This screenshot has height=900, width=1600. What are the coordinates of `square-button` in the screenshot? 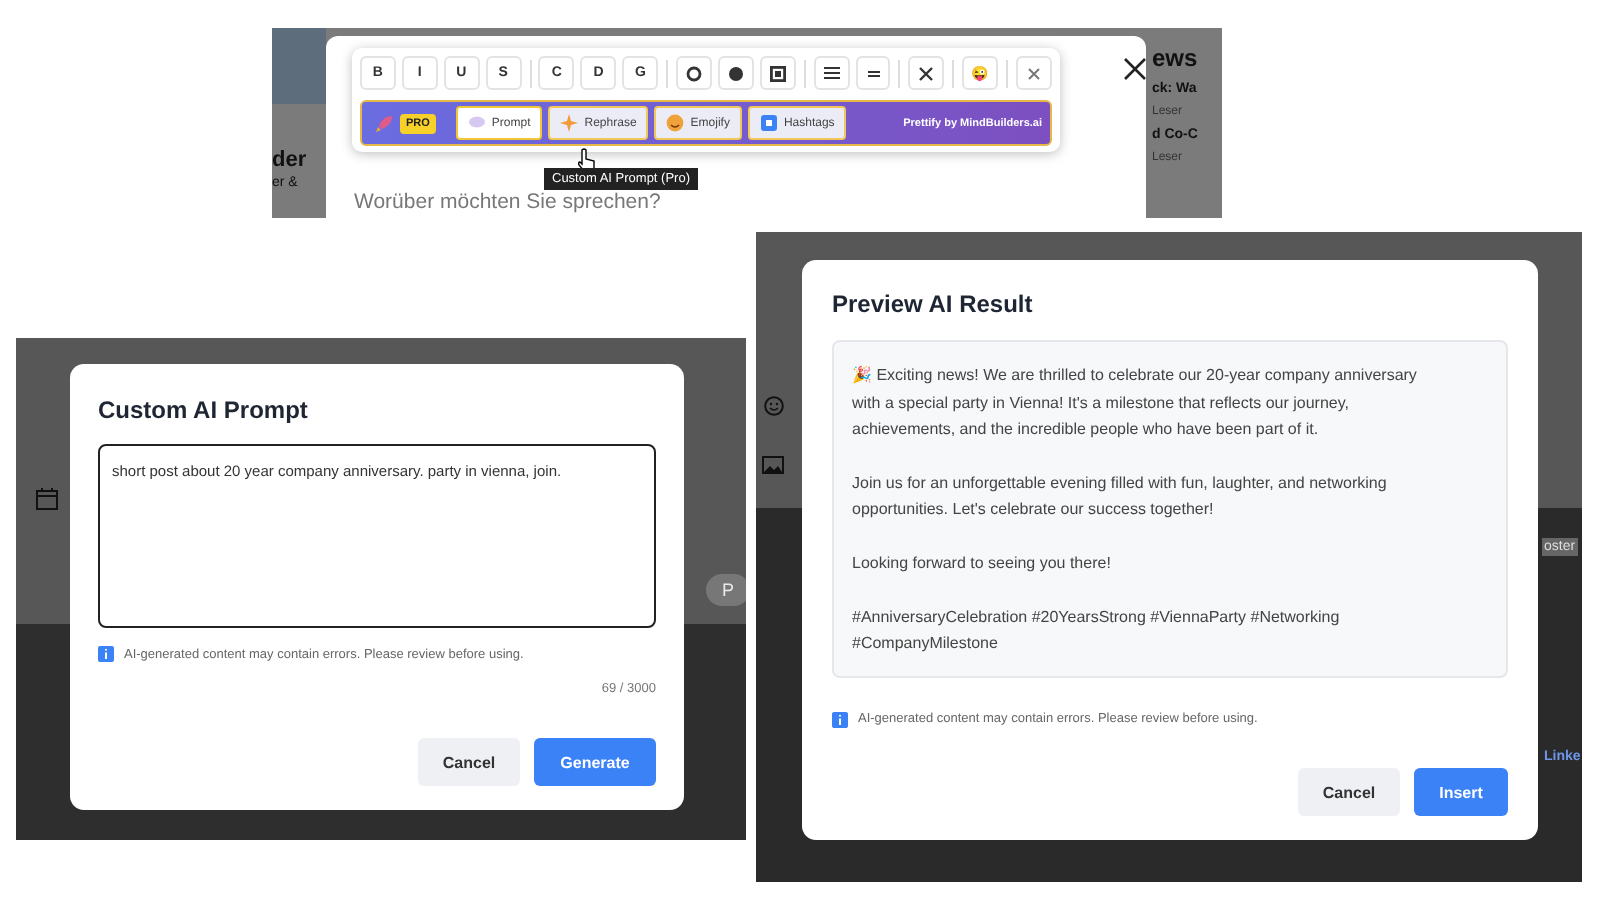 It's located at (777, 73).